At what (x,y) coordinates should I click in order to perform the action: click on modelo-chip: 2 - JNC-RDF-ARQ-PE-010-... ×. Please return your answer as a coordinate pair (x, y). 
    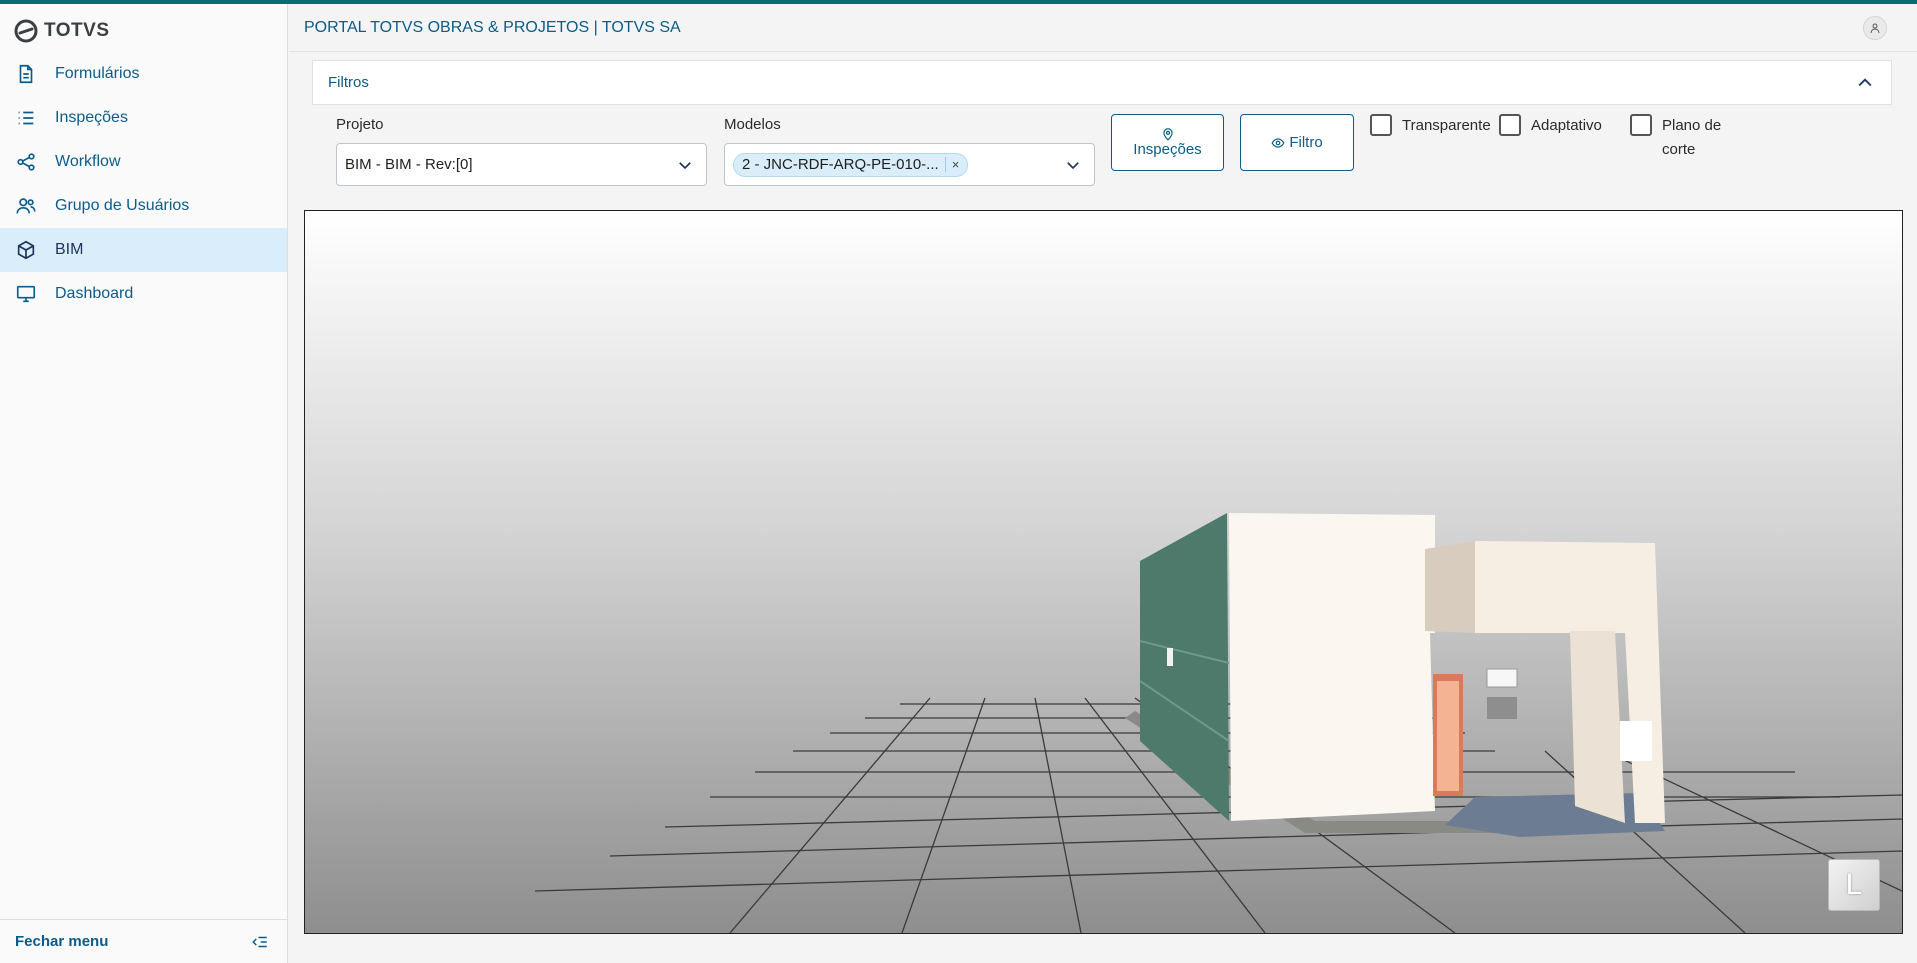
    Looking at the image, I should click on (851, 164).